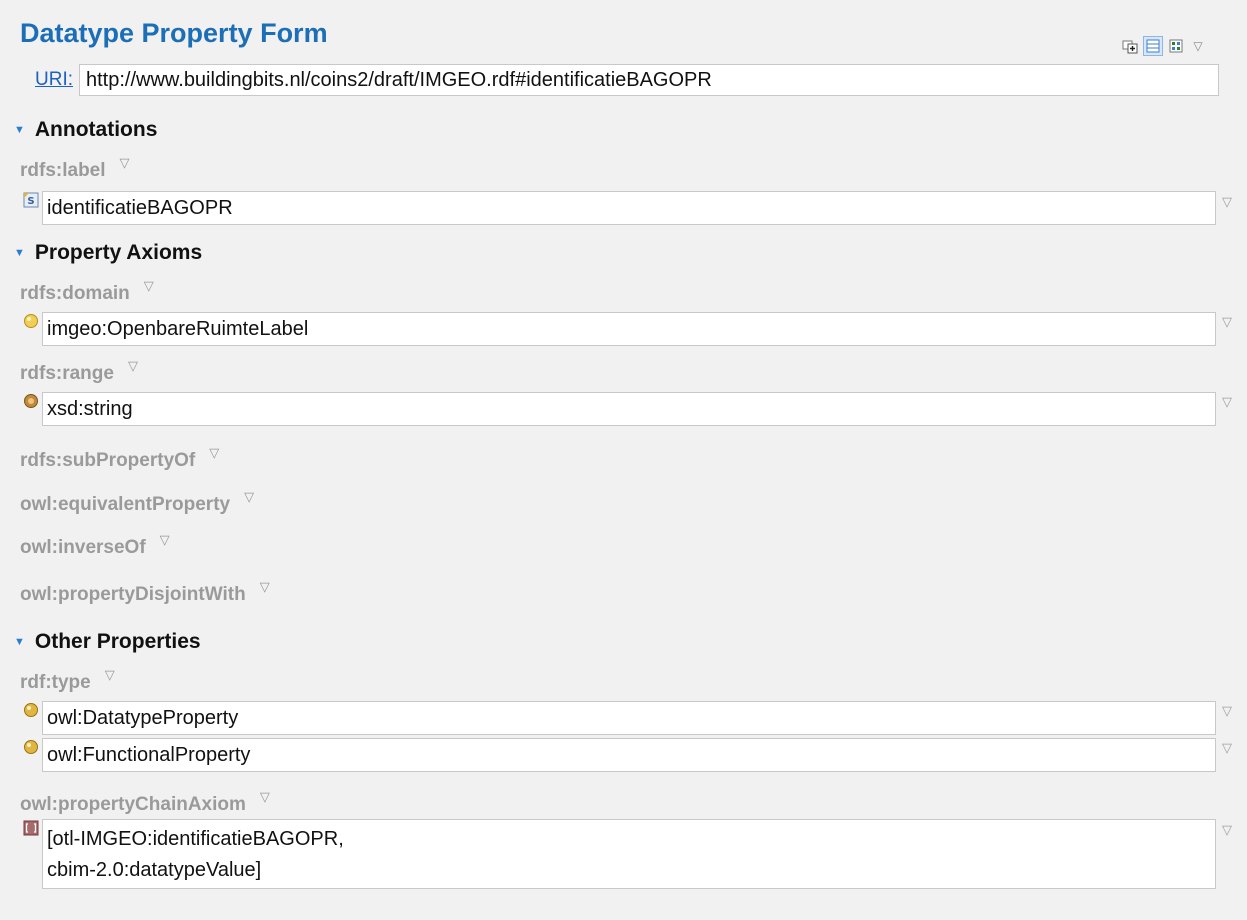 The image size is (1247, 920). I want to click on value-field: imgeo:OpenbareRuimteLabel, so click(629, 329).